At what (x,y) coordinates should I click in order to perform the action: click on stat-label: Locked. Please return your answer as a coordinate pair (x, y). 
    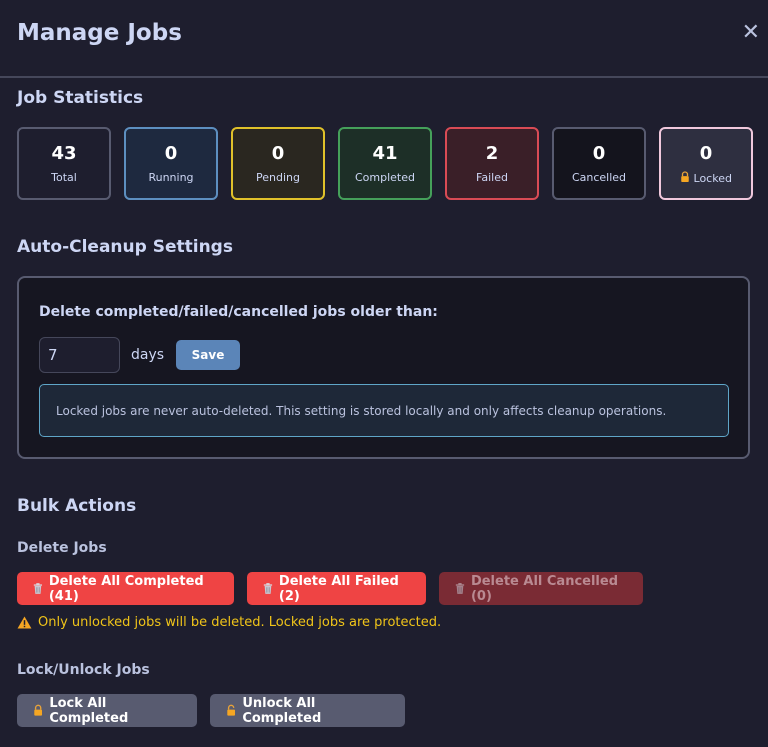
    Looking at the image, I should click on (706, 177).